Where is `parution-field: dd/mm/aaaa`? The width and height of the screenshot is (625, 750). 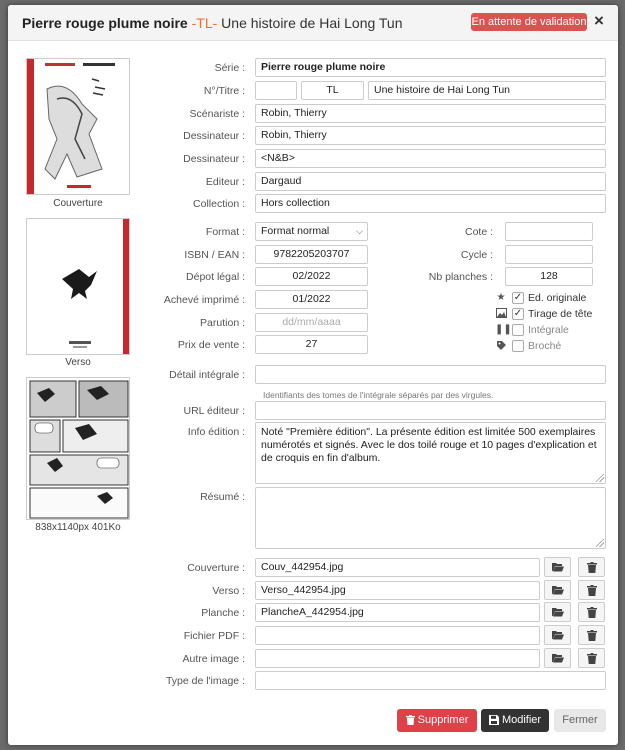 parution-field: dd/mm/aaaa is located at coordinates (311, 322).